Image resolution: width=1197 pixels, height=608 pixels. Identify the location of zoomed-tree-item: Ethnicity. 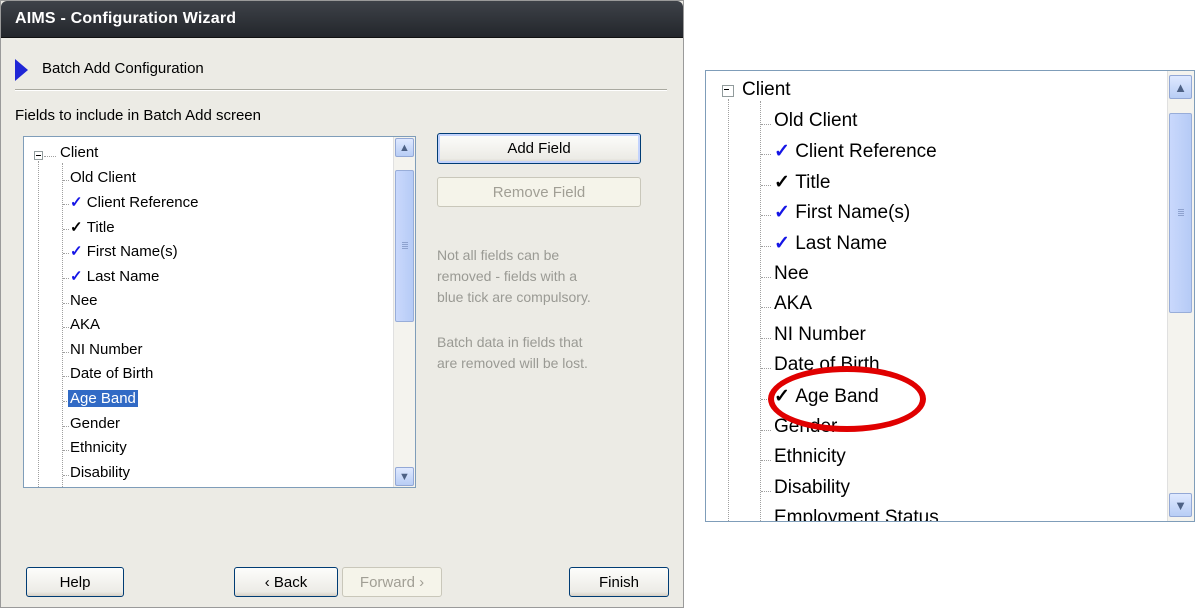
(810, 457).